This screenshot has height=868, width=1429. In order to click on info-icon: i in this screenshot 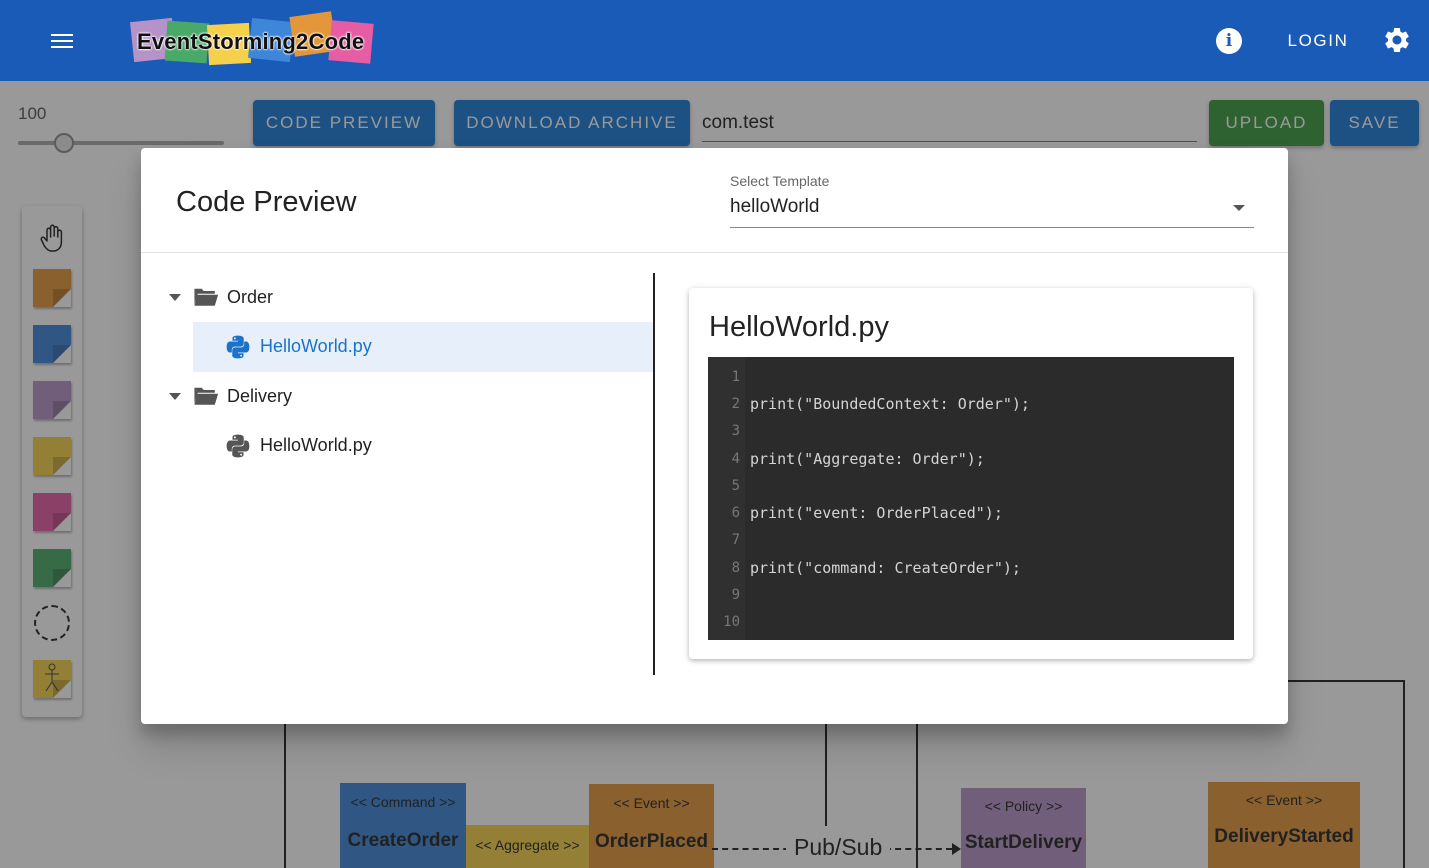, I will do `click(1229, 41)`.